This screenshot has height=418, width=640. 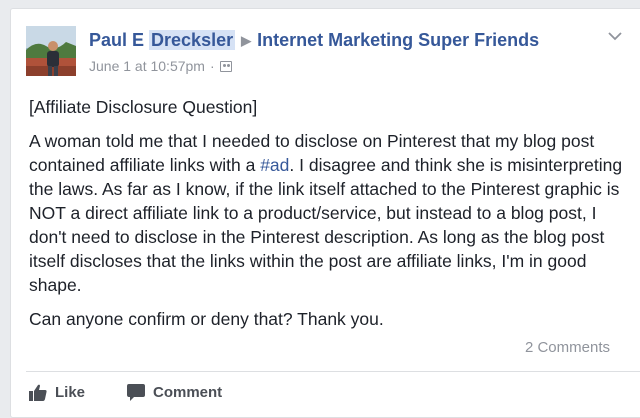 I want to click on avatar-photo, so click(x=51, y=51).